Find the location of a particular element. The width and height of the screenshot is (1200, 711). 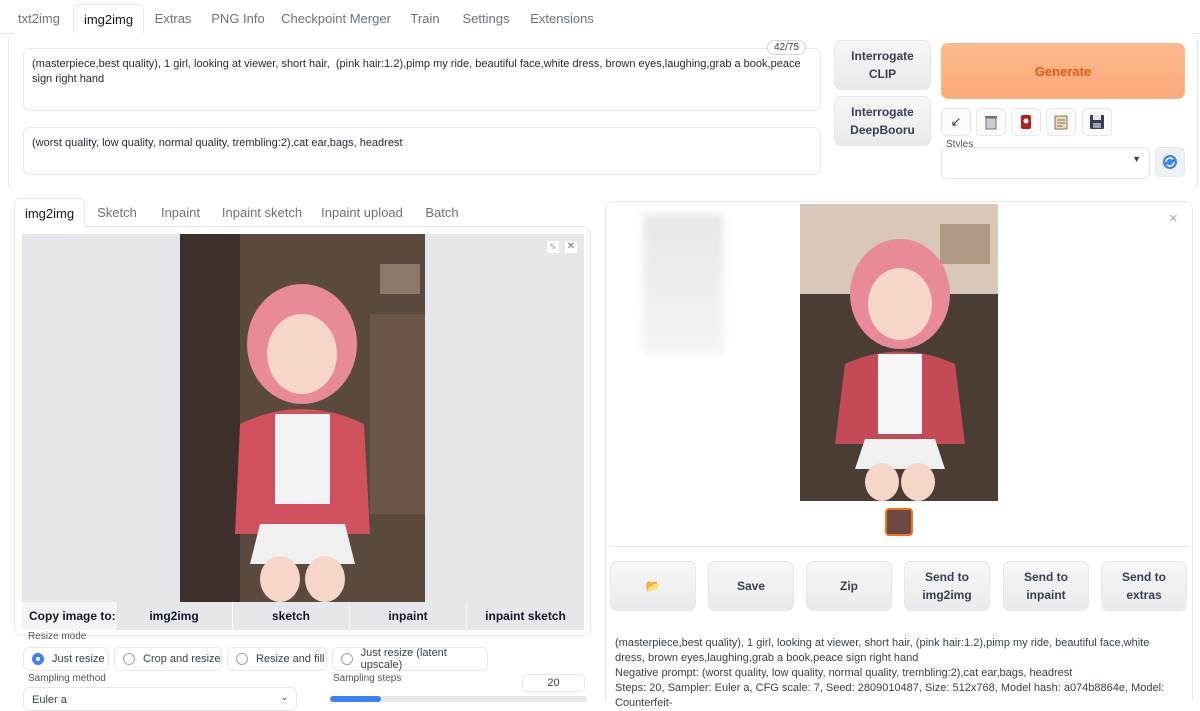

tab-settings: Settings is located at coordinates (486, 19).